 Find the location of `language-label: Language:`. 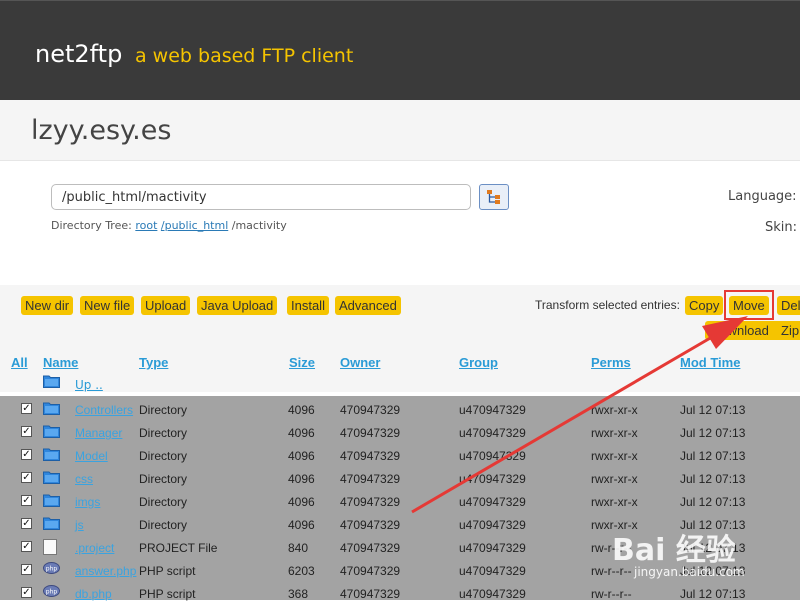

language-label: Language: is located at coordinates (762, 196).